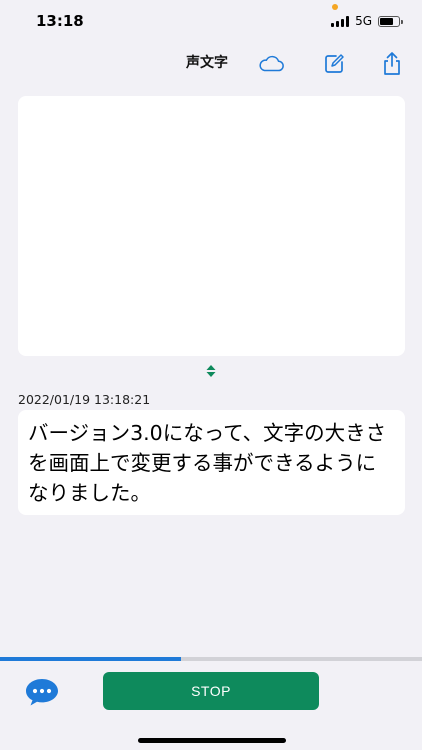 Image resolution: width=422 pixels, height=750 pixels. I want to click on status-indicators: 5G, so click(367, 21).